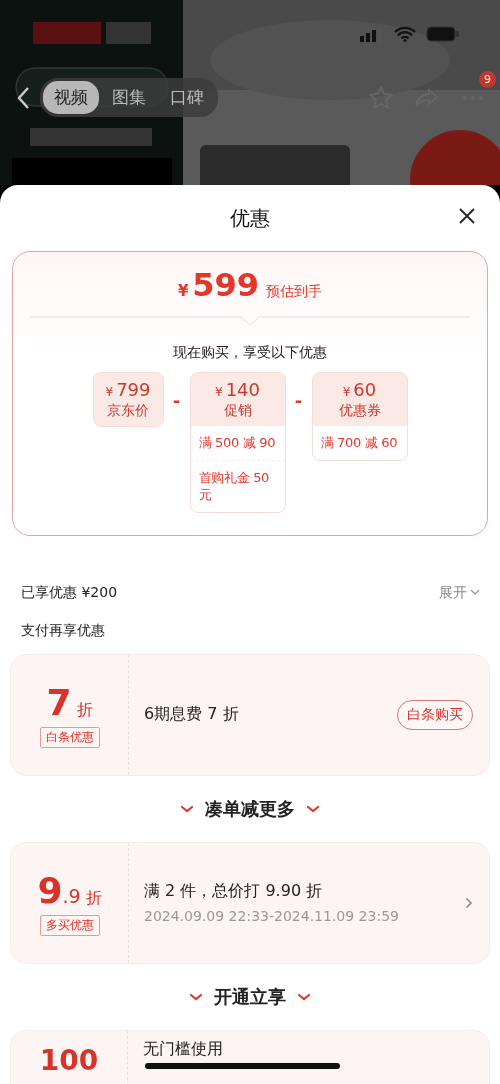 This screenshot has width=500, height=1084. Describe the element at coordinates (237, 389) in the screenshot. I see `amount: ¥ 140` at that location.